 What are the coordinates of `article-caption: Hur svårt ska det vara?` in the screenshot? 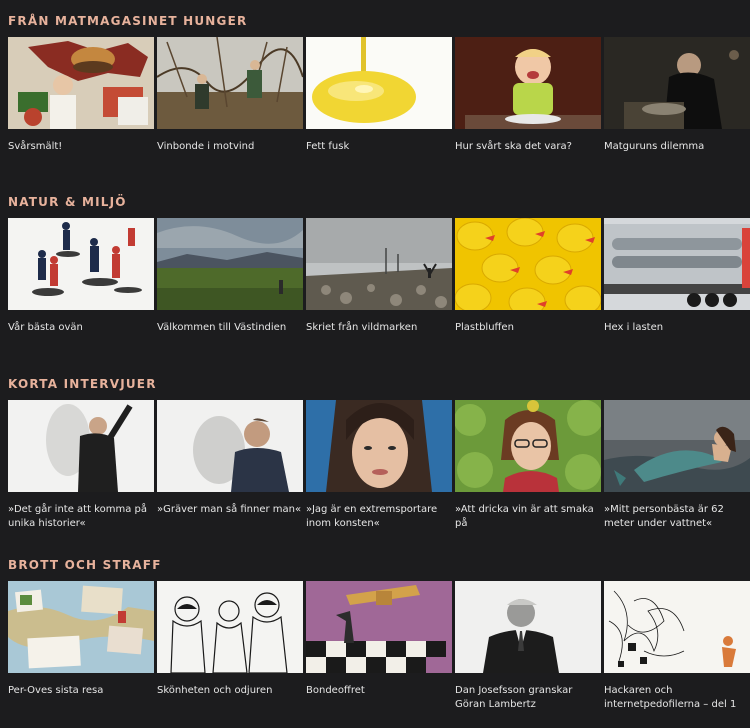 It's located at (530, 147).